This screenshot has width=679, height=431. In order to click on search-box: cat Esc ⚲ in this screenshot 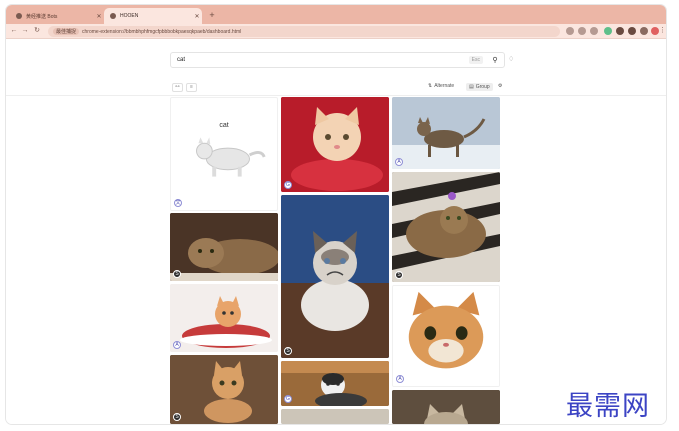, I will do `click(337, 60)`.